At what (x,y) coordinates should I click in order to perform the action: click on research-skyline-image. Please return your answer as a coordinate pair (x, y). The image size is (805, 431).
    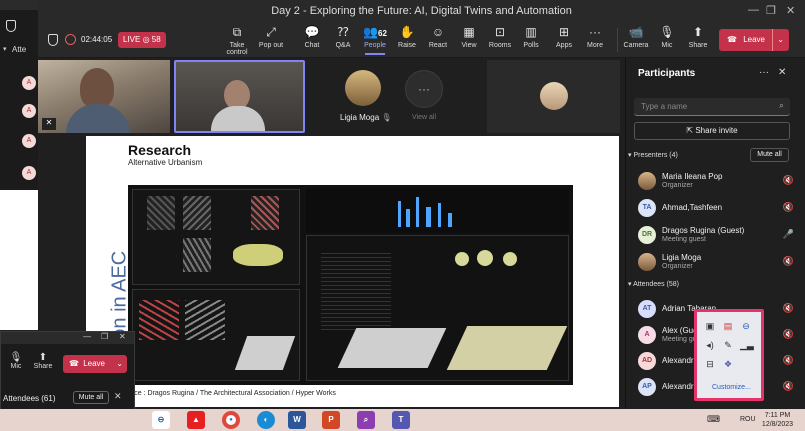
    Looking at the image, I should click on (437, 211).